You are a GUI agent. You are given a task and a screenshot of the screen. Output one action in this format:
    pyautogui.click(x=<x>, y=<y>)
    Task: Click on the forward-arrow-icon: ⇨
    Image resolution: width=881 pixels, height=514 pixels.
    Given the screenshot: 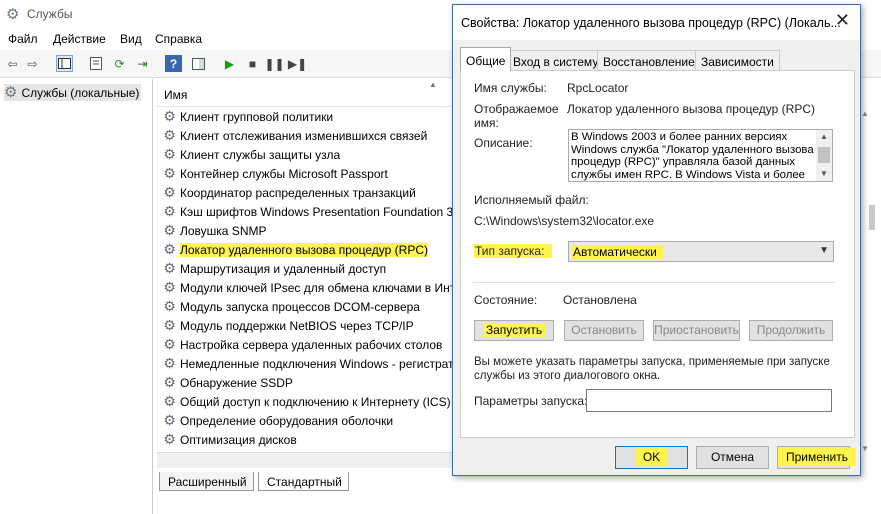 What is the action you would take?
    pyautogui.click(x=32, y=63)
    